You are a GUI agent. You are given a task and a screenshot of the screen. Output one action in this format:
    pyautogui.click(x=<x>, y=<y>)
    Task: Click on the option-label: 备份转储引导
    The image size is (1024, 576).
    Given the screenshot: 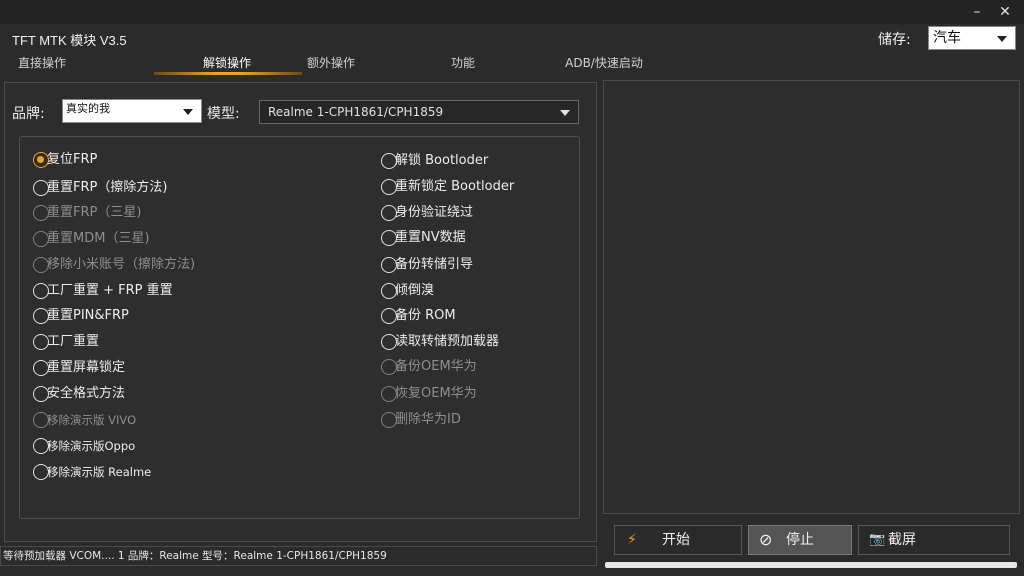 What is the action you would take?
    pyautogui.click(x=434, y=264)
    